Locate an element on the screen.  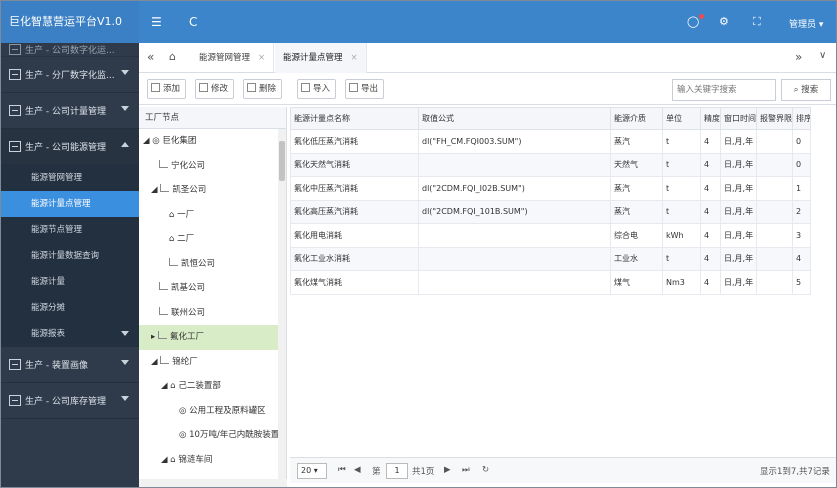
module-icon is located at coordinates (15, 49).